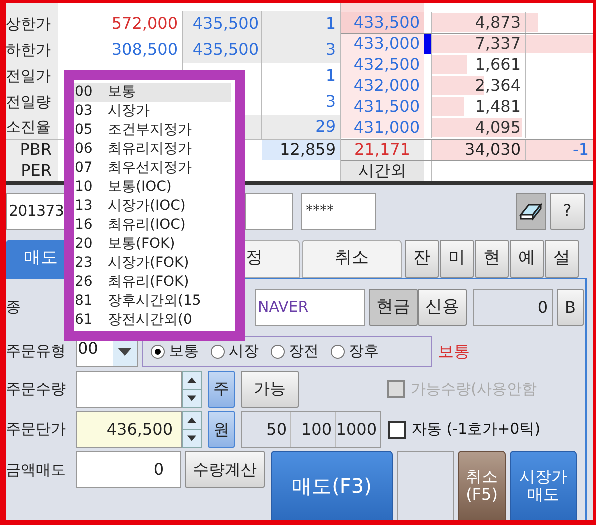 The image size is (596, 525). I want to click on order-volume: 2,364, so click(498, 85).